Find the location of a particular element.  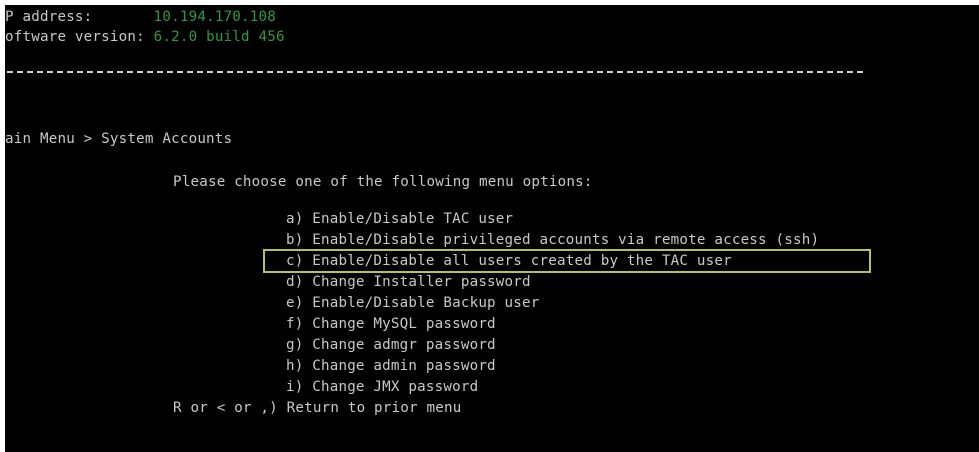

menu-option-d: d) Change Installer password is located at coordinates (408, 282).